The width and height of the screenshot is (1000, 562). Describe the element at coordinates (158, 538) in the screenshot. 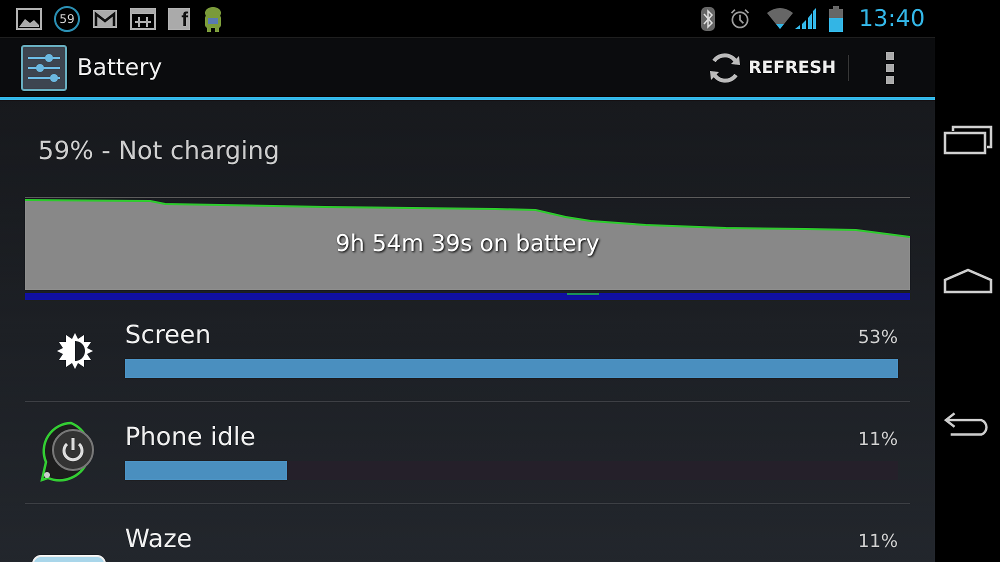

I see `usage-item-name: Waze` at that location.